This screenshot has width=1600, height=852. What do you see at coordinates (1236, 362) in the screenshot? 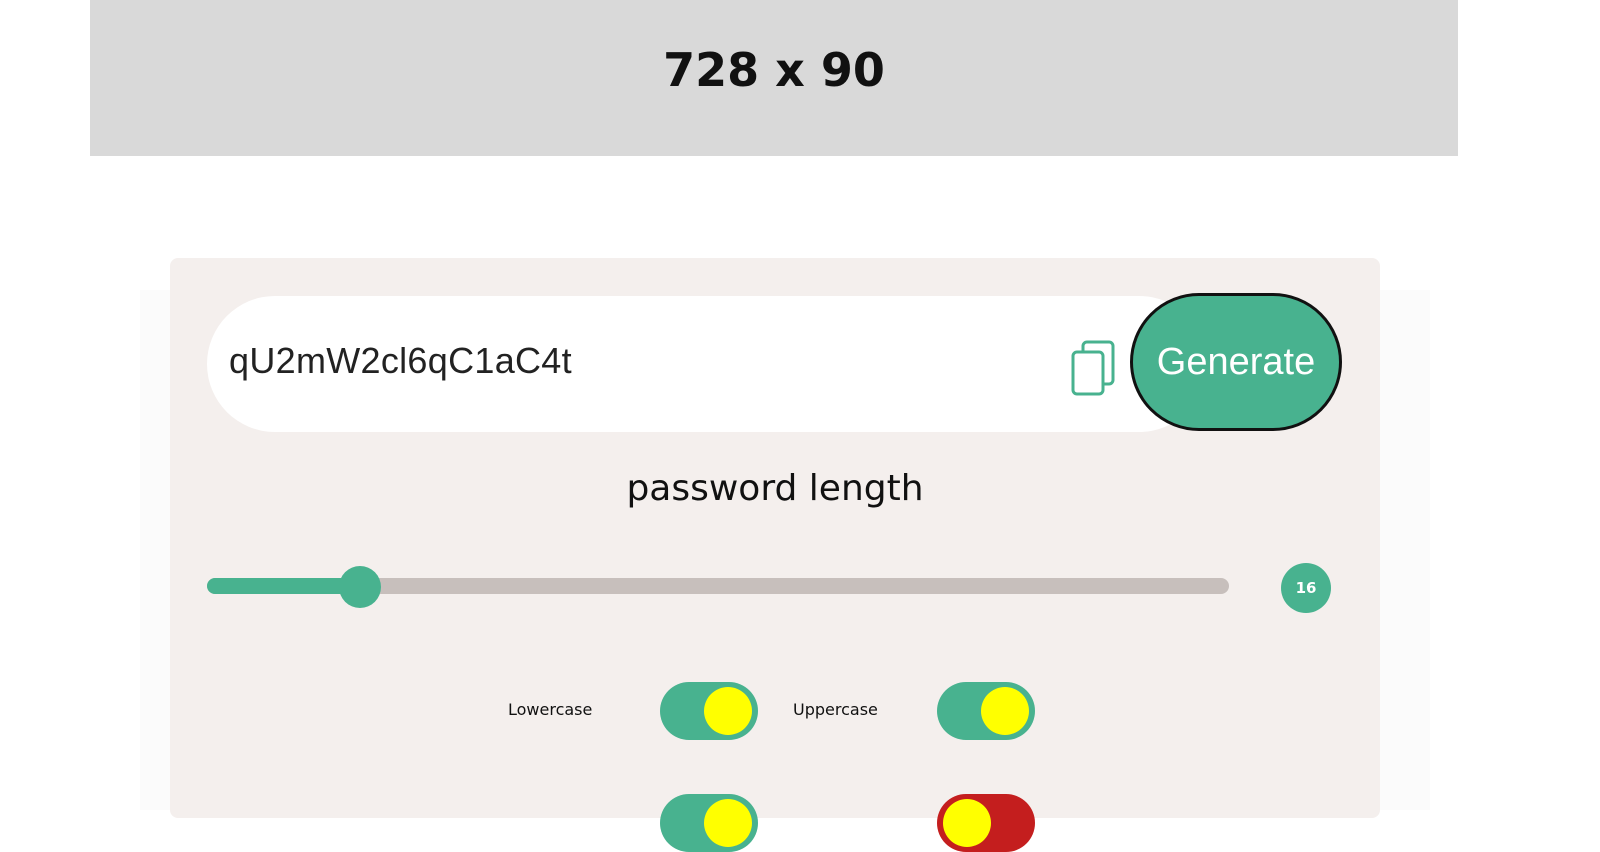
I see `generate-button: Generate` at bounding box center [1236, 362].